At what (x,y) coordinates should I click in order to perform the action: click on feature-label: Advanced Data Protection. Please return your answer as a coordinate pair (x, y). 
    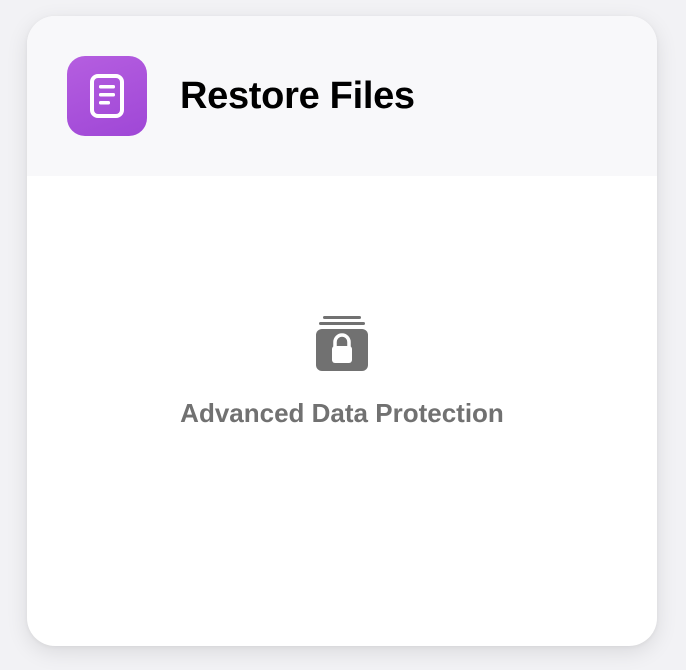
    Looking at the image, I should click on (342, 413).